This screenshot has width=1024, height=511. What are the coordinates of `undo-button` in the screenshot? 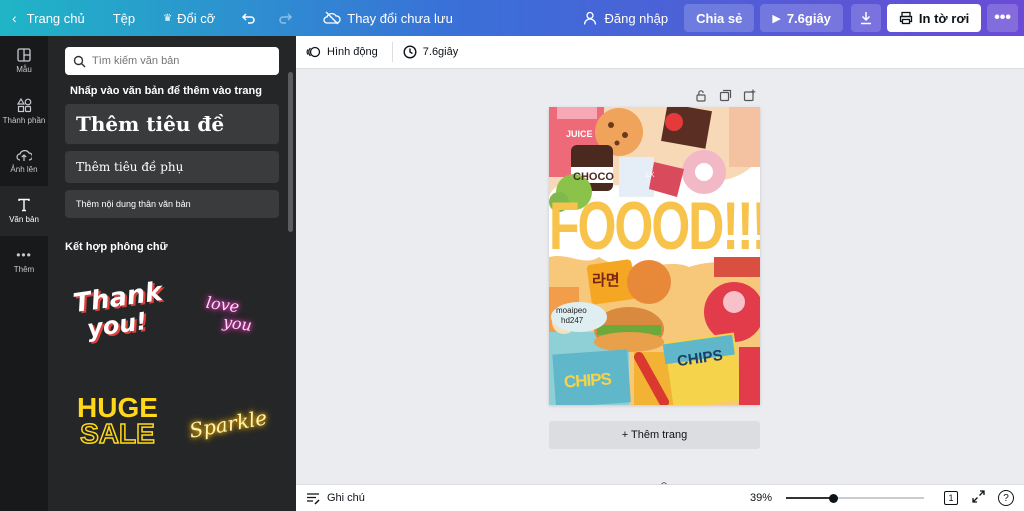 It's located at (249, 18).